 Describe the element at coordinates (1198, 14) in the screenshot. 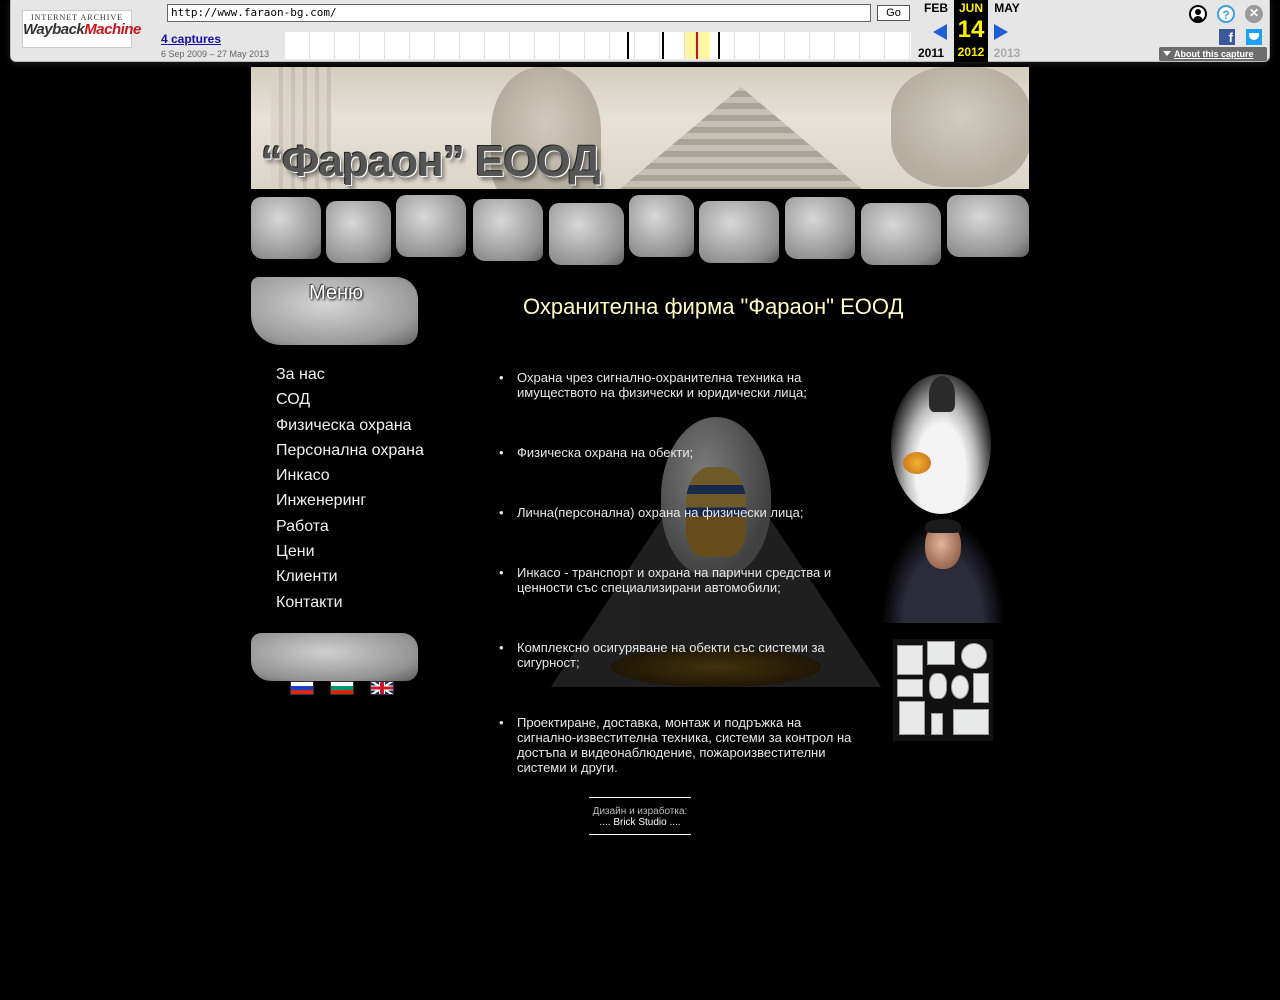

I see `user-icon` at that location.